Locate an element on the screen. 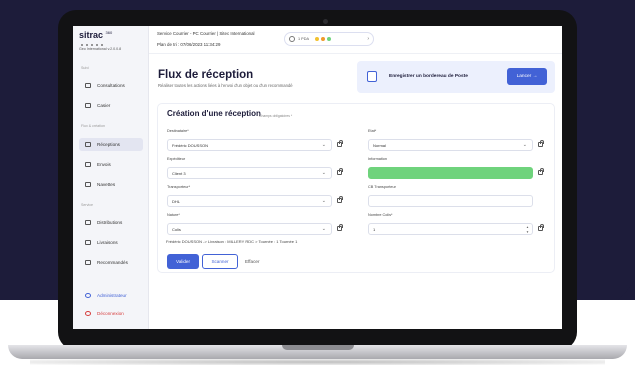  sidebar-section-label: Flux & création is located at coordinates (93, 126).